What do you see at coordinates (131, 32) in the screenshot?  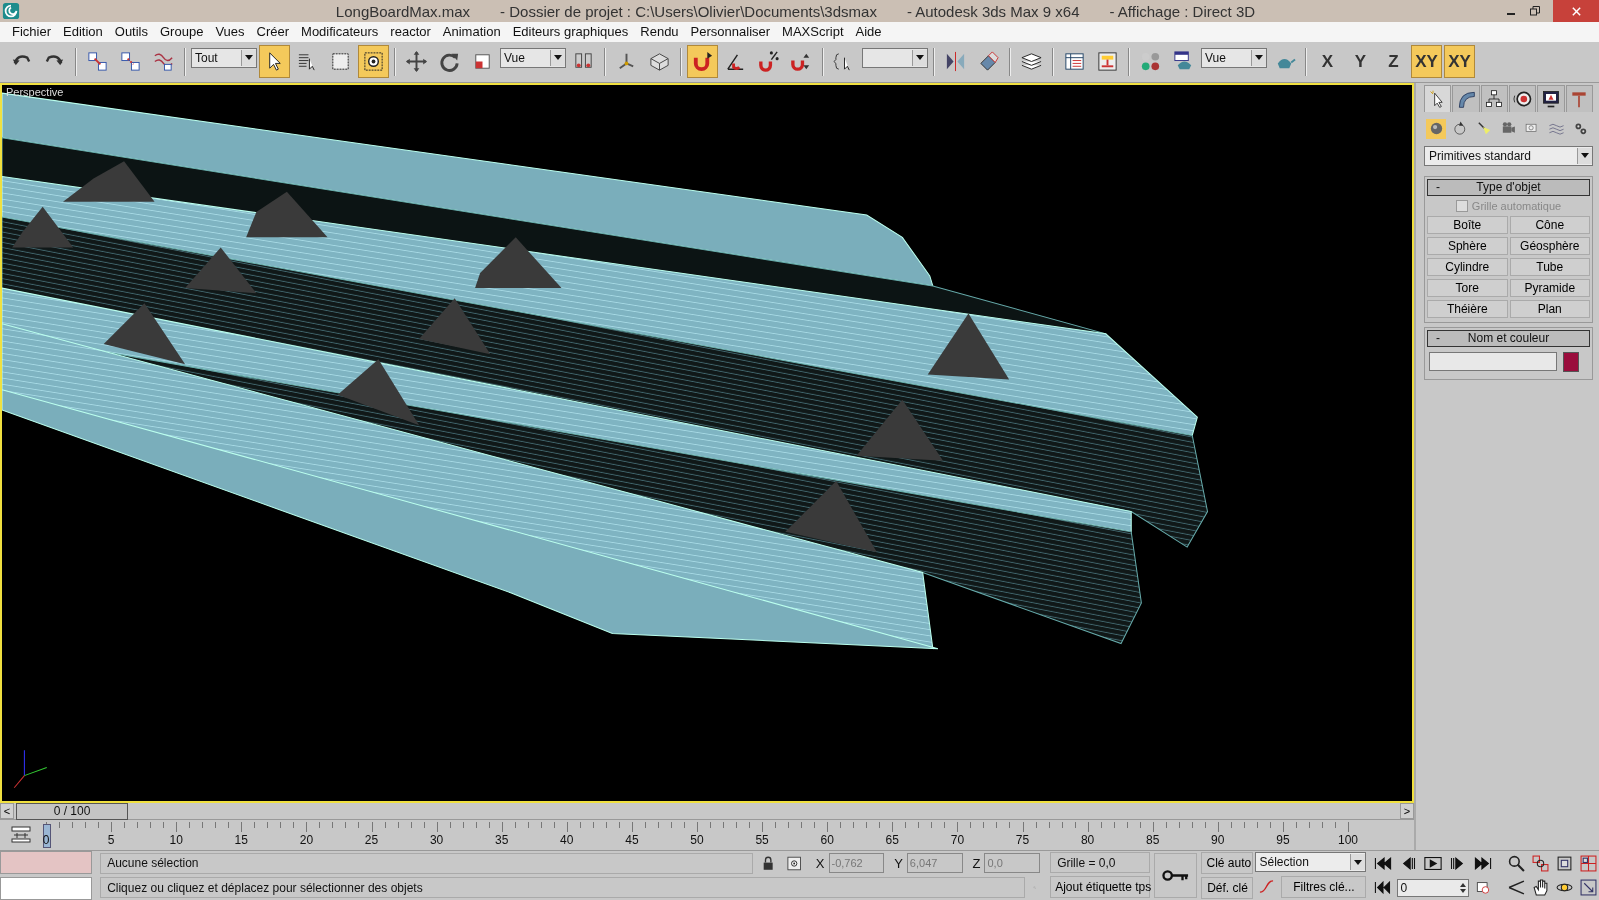 I see `menu-item: Outils` at bounding box center [131, 32].